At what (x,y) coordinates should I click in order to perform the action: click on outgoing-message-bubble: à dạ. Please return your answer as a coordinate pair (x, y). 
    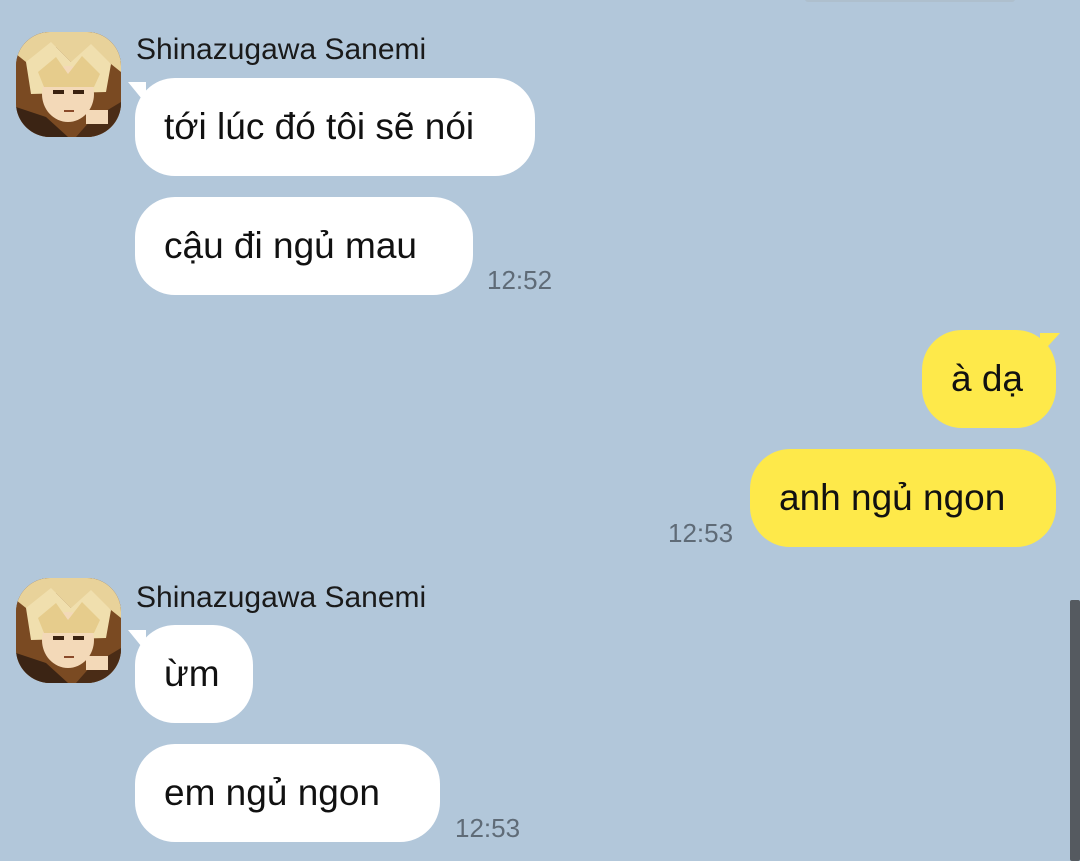
    Looking at the image, I should click on (989, 379).